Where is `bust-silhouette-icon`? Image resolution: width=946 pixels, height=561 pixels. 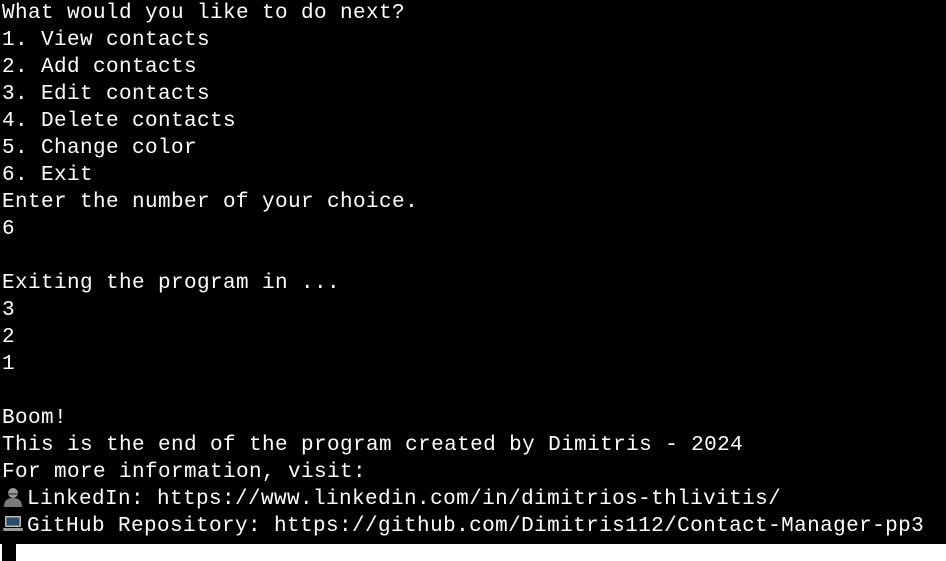
bust-silhouette-icon is located at coordinates (13, 497).